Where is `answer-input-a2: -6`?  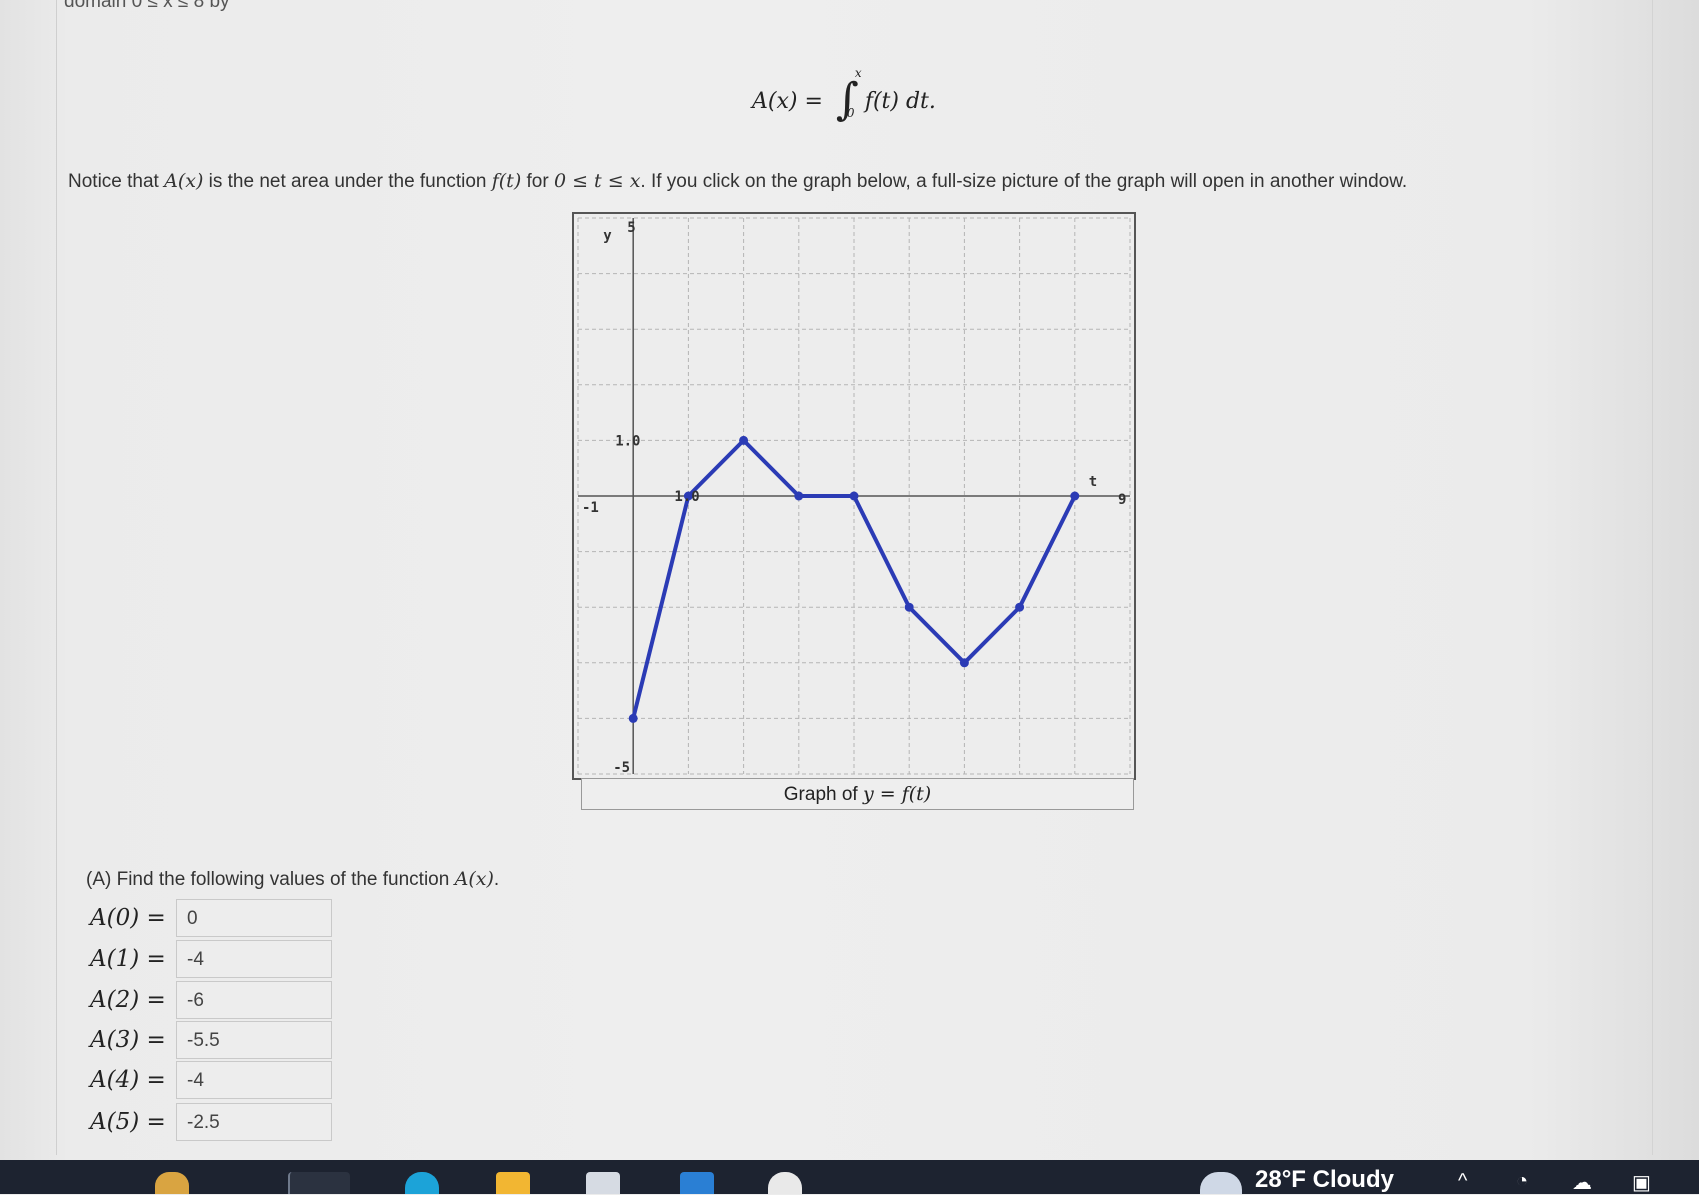 answer-input-a2: -6 is located at coordinates (254, 1000).